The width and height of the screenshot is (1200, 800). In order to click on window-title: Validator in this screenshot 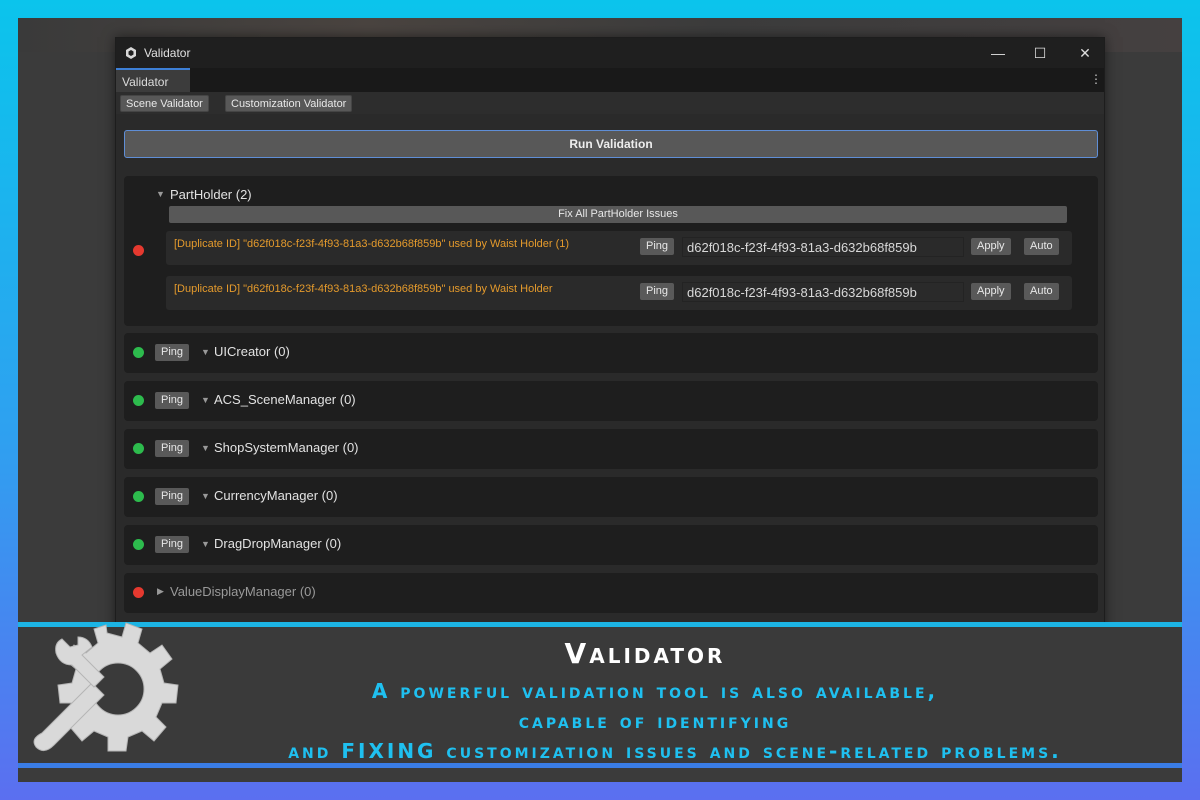, I will do `click(167, 53)`.